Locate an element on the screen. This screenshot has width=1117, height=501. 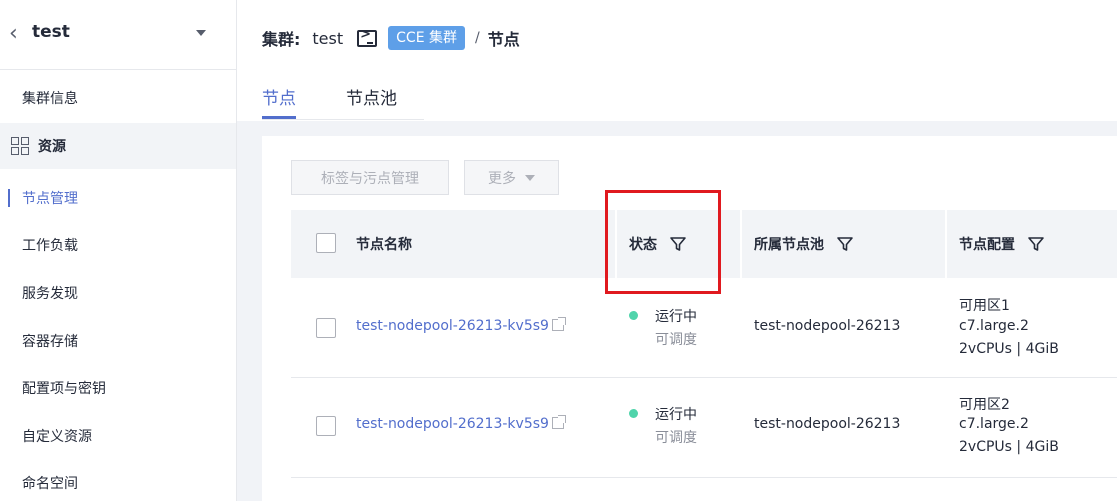
sidebar-item-label: 自定义资源 is located at coordinates (57, 437).